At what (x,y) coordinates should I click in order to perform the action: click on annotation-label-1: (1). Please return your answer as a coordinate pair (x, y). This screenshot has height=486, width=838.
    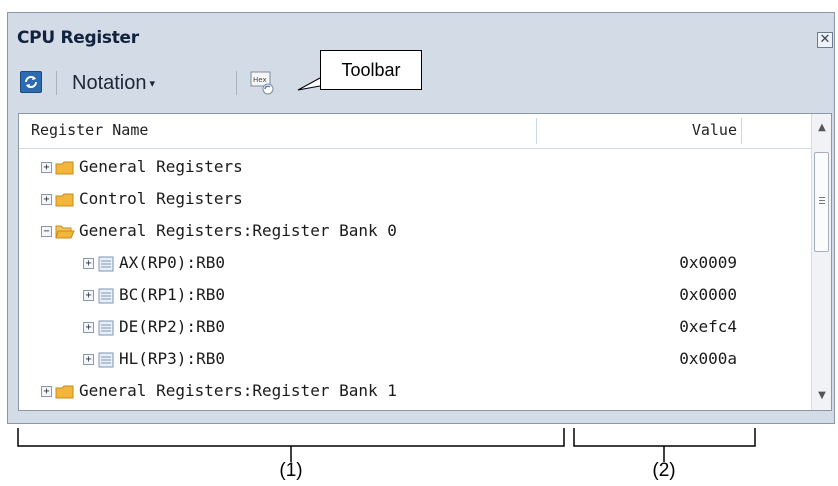
    Looking at the image, I should click on (291, 470).